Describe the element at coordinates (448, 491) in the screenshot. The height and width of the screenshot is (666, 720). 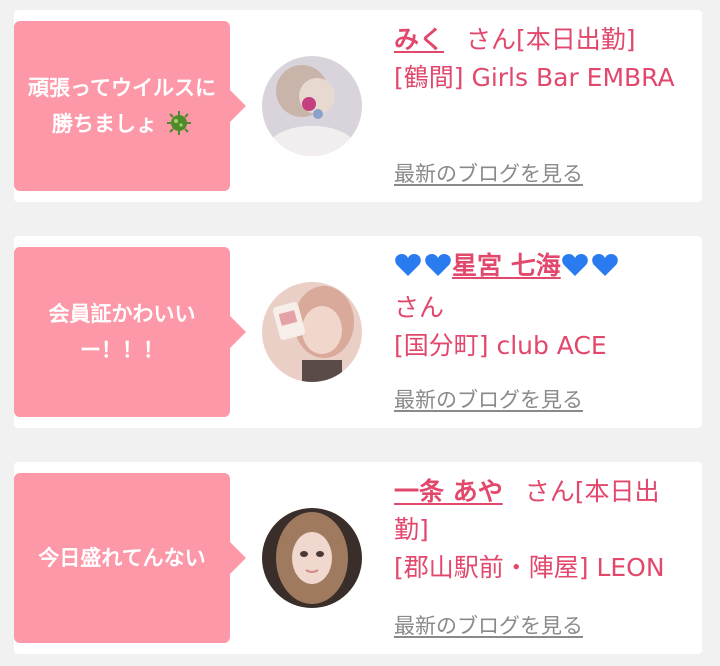
I see `girl-name-link: 一条 あや` at that location.